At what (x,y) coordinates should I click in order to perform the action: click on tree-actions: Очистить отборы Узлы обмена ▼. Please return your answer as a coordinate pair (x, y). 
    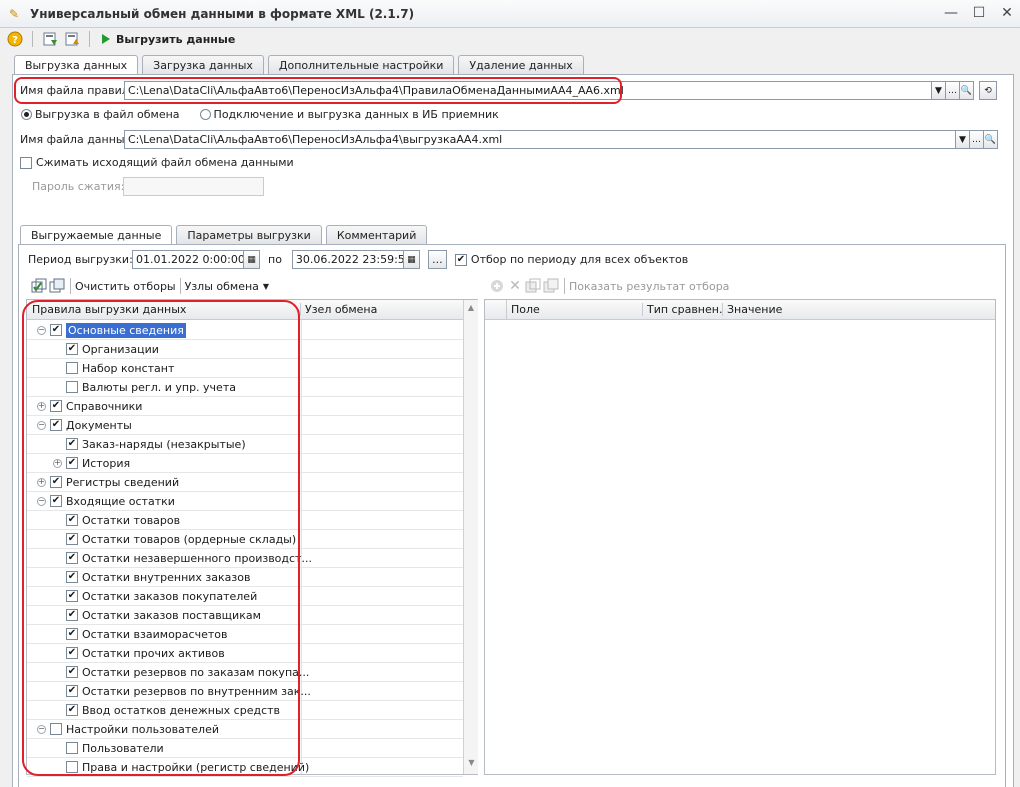
    Looking at the image, I should click on (149, 286).